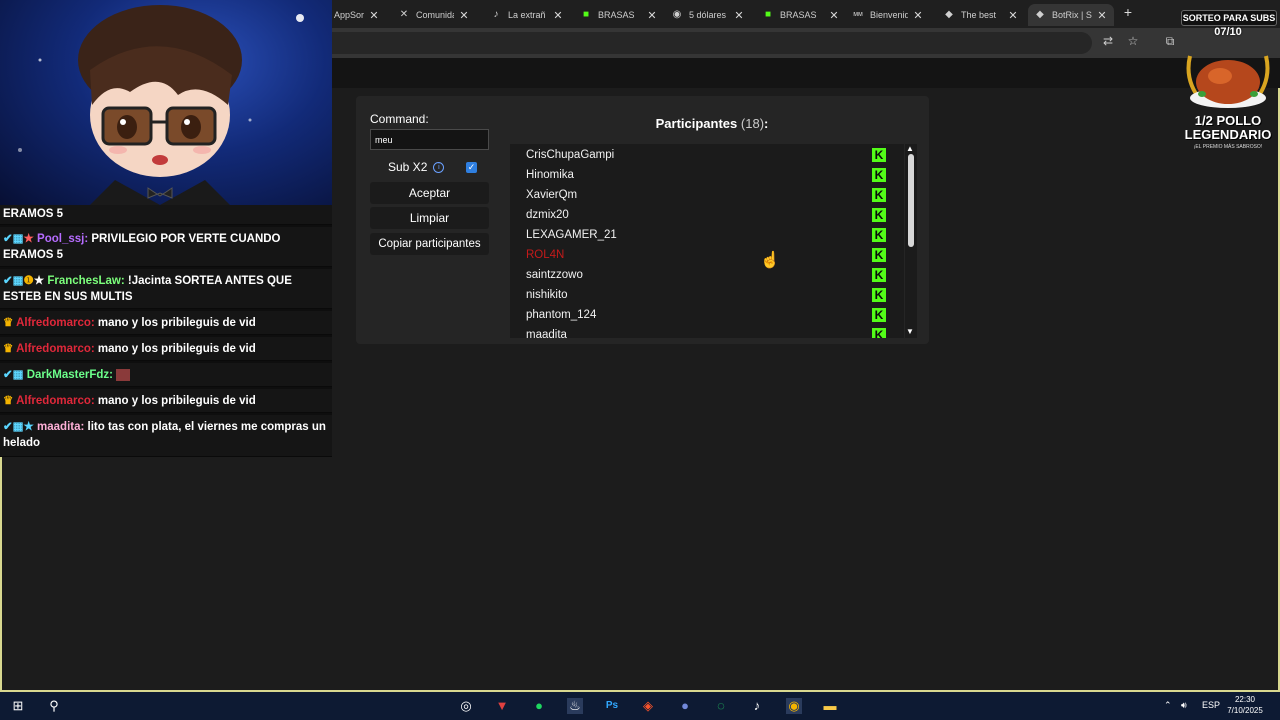  What do you see at coordinates (696, 123) in the screenshot?
I see `participants-title-text: Participantes` at bounding box center [696, 123].